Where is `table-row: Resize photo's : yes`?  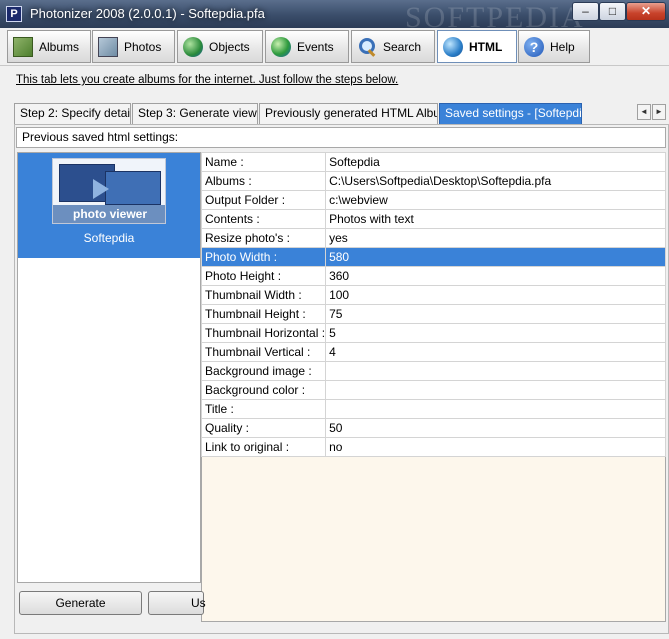 table-row: Resize photo's : yes is located at coordinates (433, 238).